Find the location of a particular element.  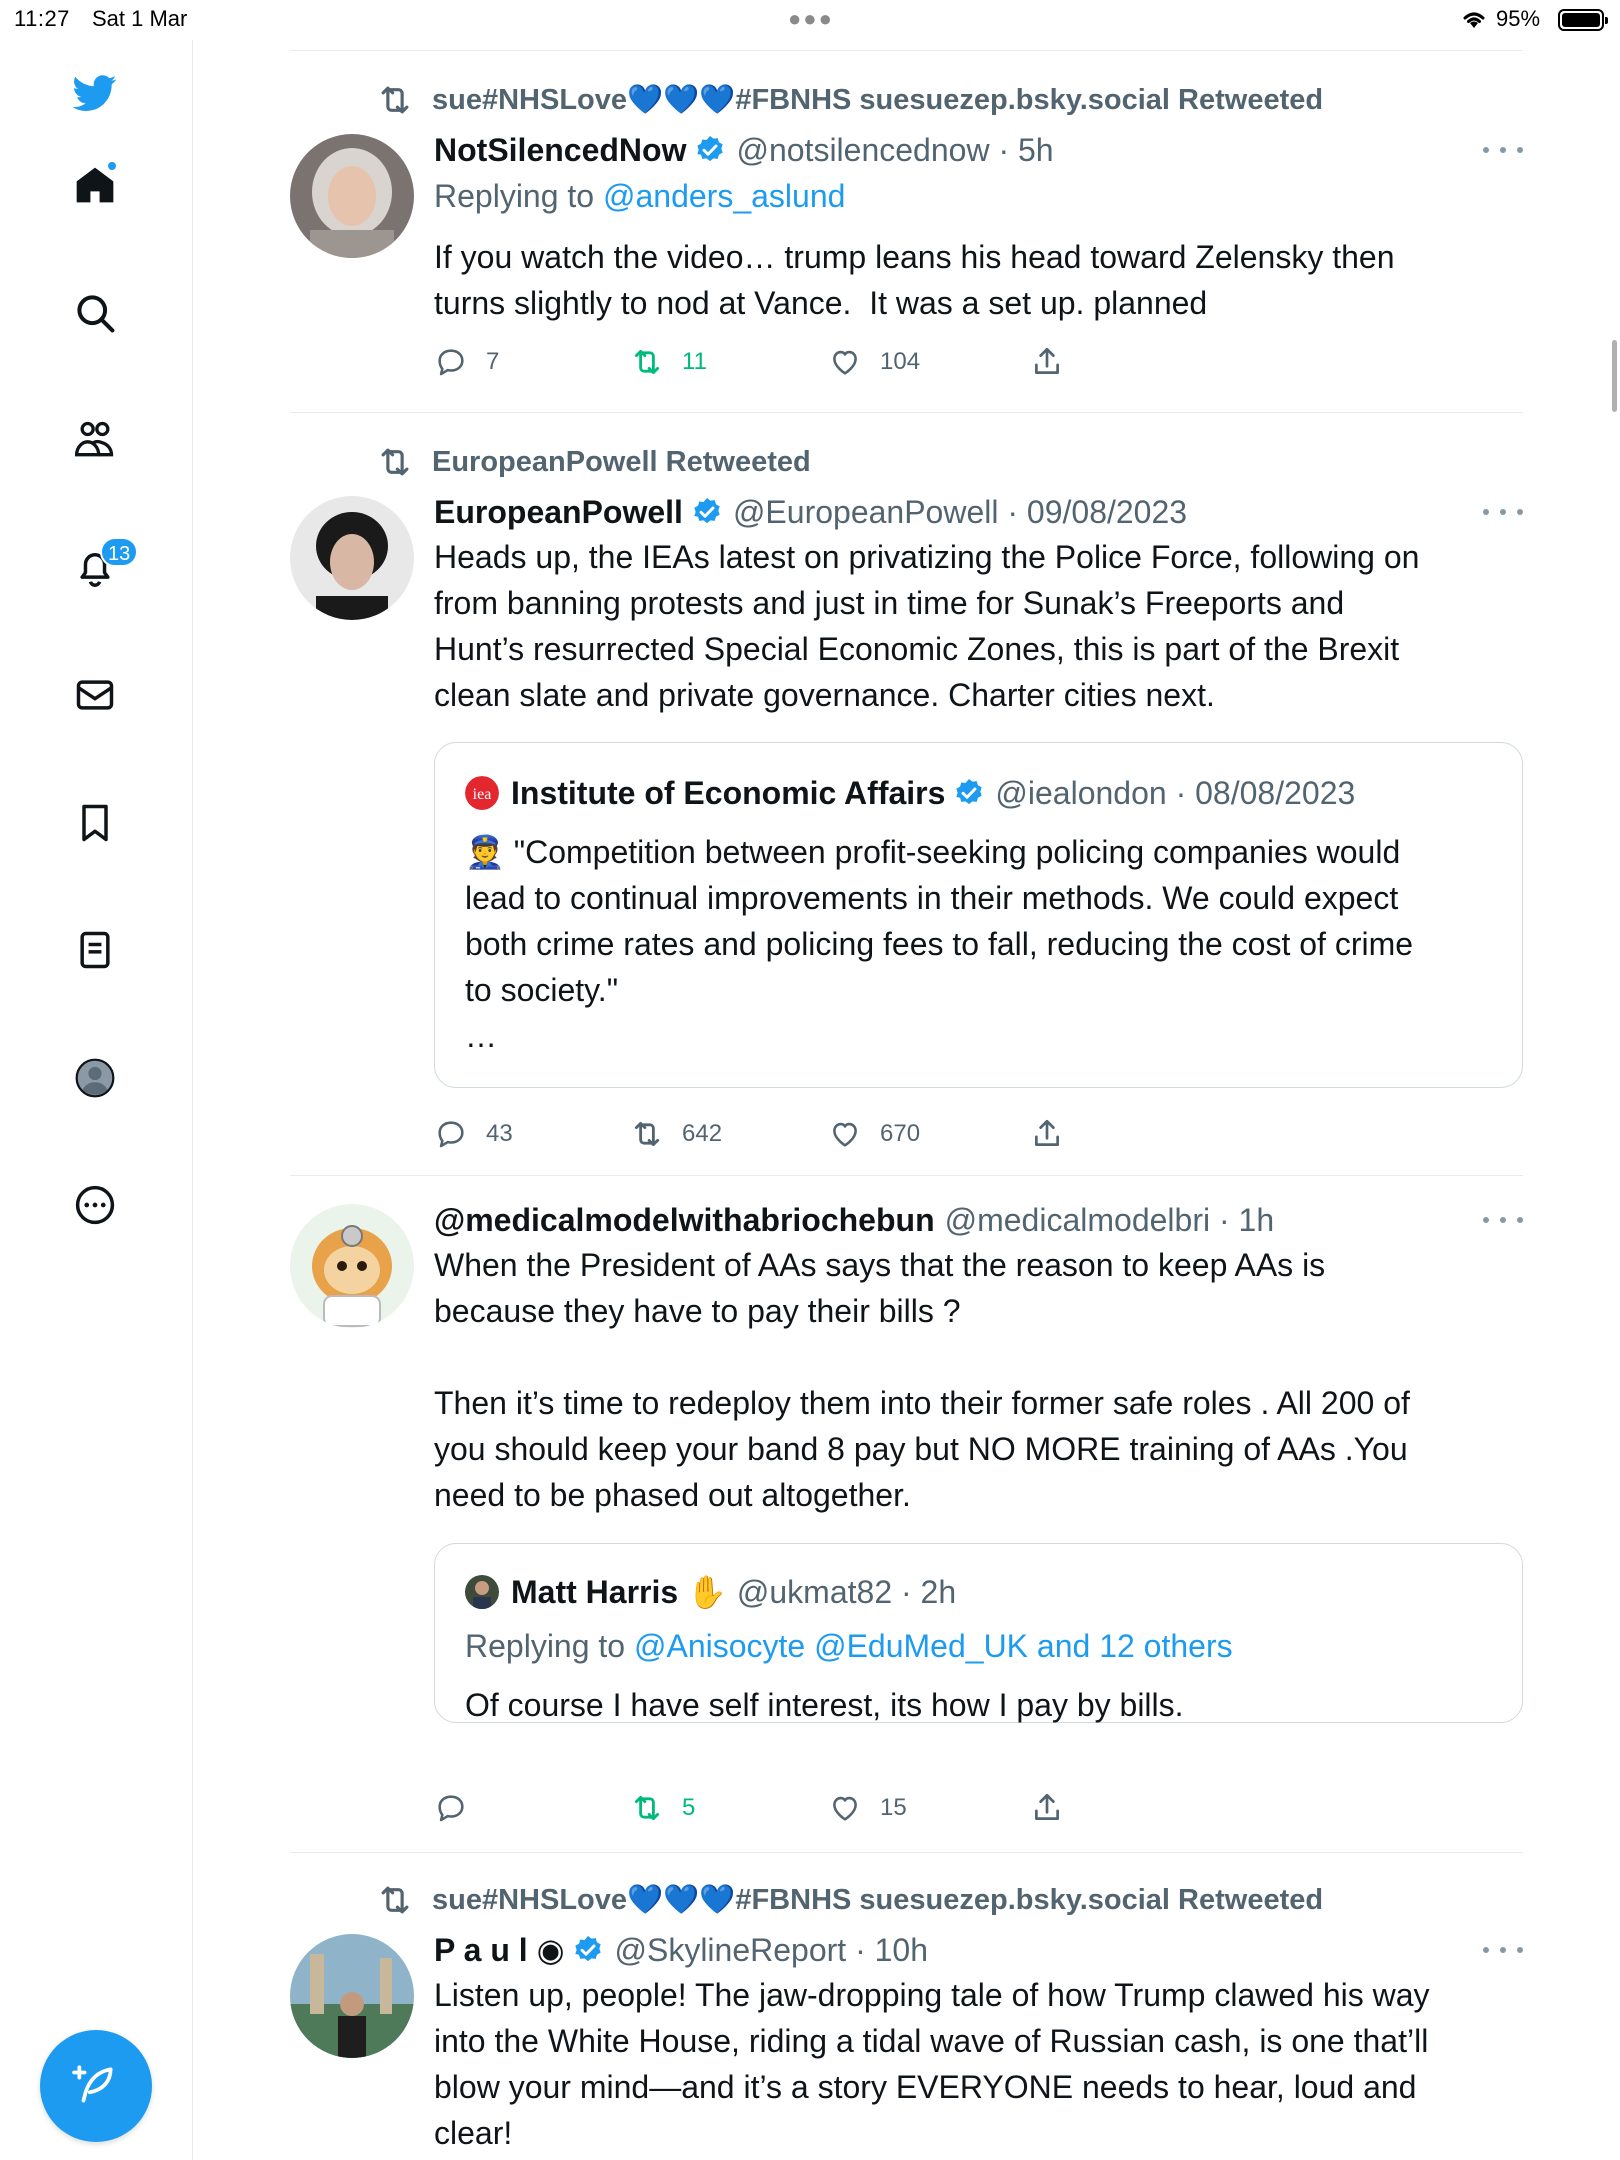

display-name: NotSilencedNow is located at coordinates (560, 150).